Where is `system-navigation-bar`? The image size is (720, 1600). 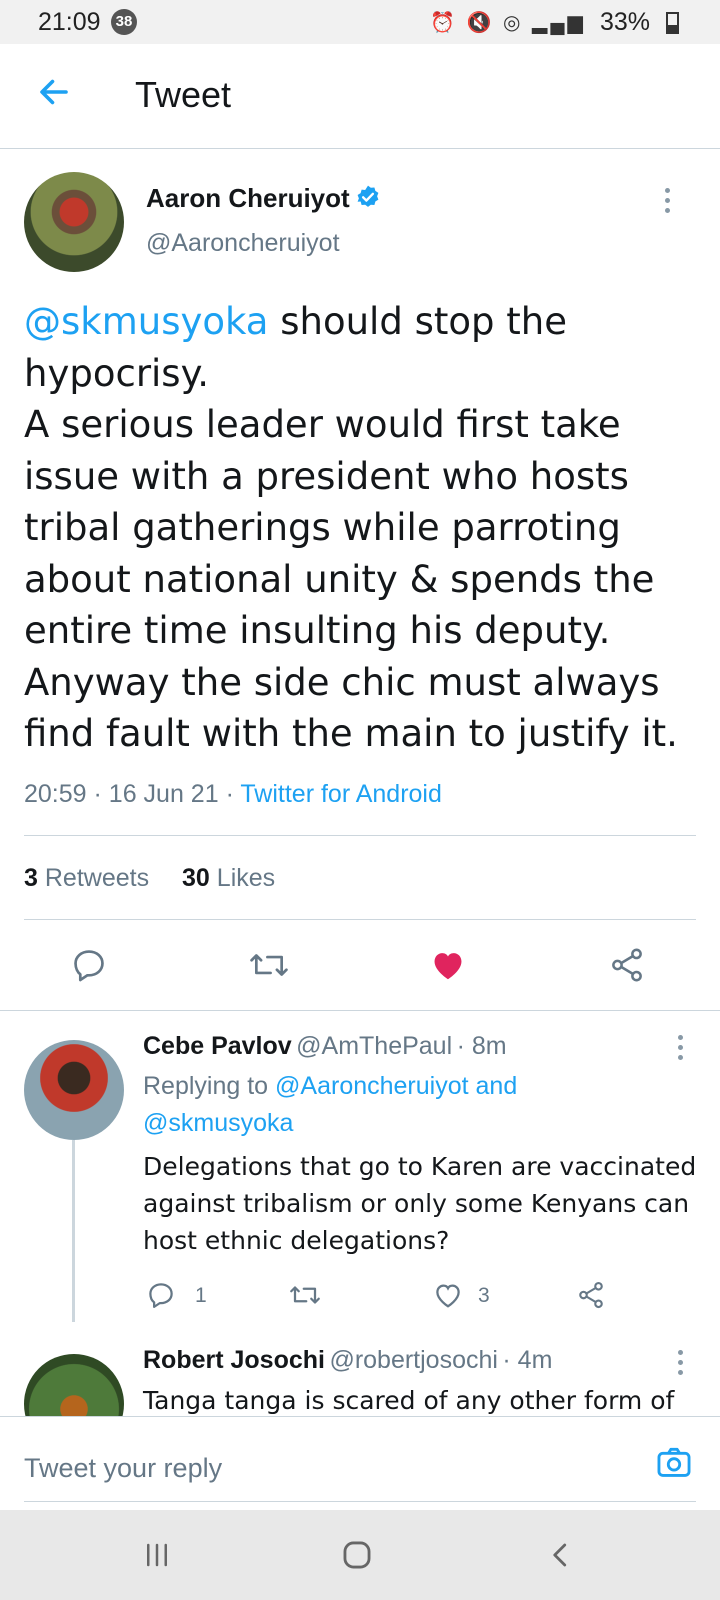
system-navigation-bar is located at coordinates (360, 1555).